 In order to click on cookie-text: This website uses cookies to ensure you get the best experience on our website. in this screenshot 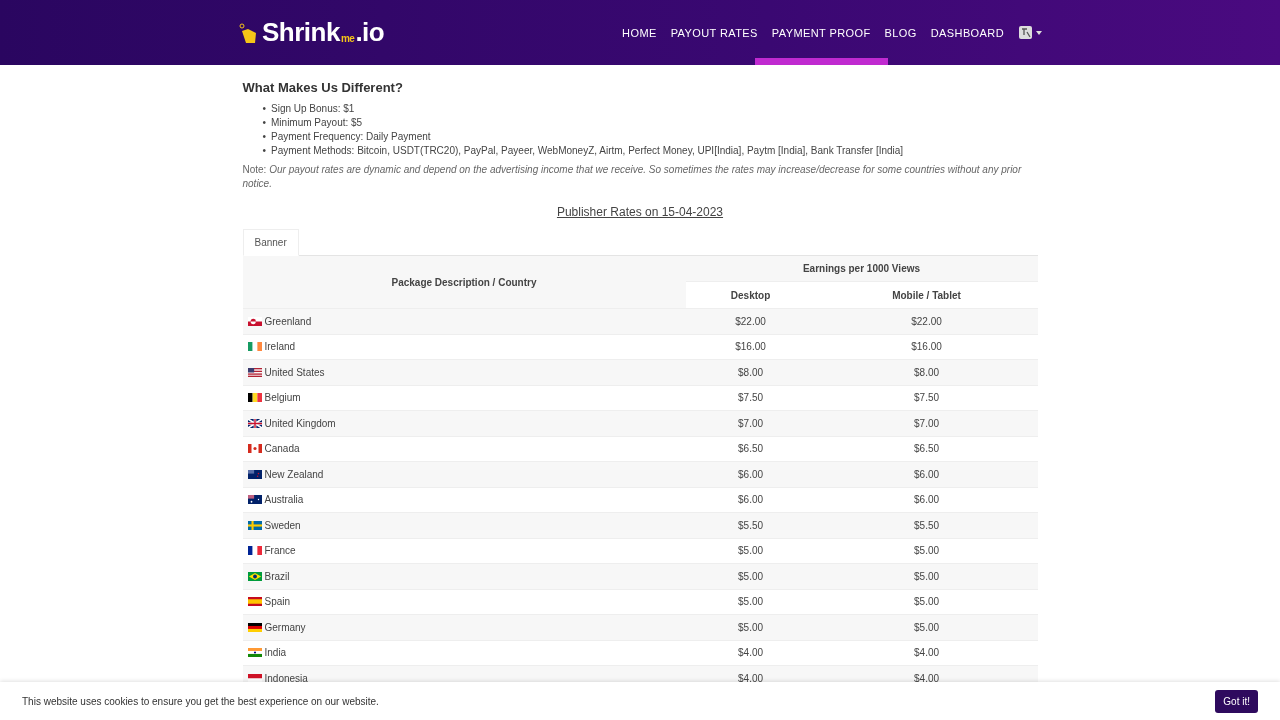, I will do `click(200, 701)`.